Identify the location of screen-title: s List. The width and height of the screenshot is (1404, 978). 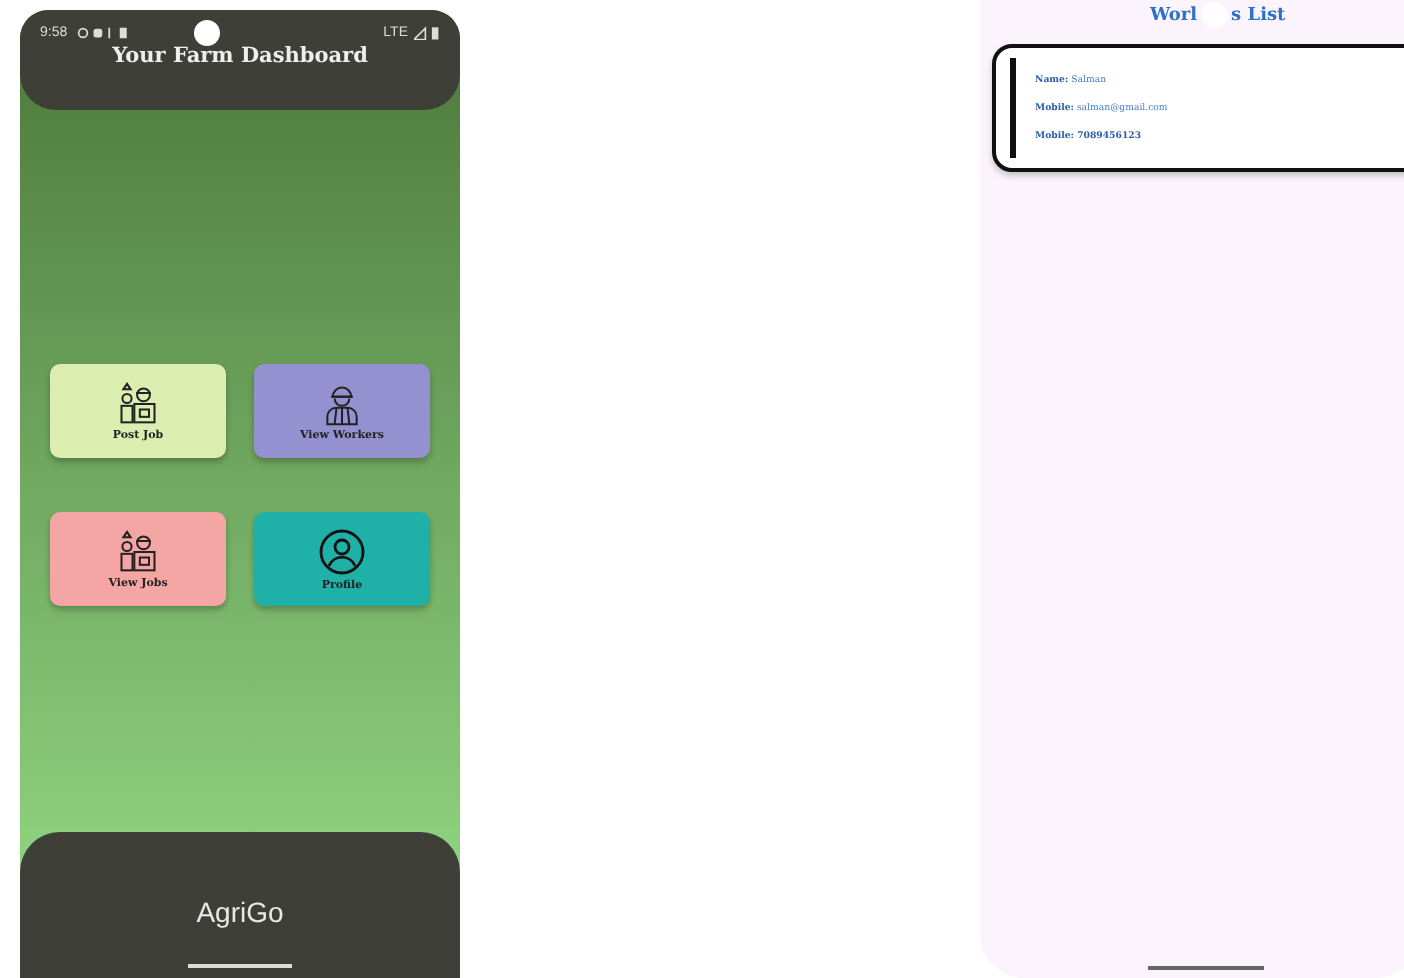
(1258, 15).